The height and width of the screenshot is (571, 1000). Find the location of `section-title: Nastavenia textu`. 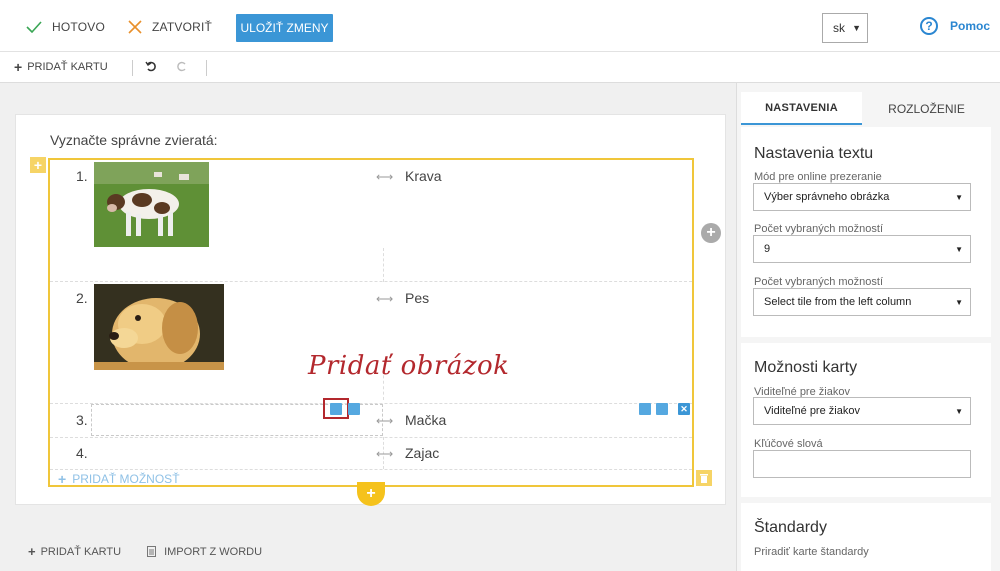

section-title: Nastavenia textu is located at coordinates (814, 153).